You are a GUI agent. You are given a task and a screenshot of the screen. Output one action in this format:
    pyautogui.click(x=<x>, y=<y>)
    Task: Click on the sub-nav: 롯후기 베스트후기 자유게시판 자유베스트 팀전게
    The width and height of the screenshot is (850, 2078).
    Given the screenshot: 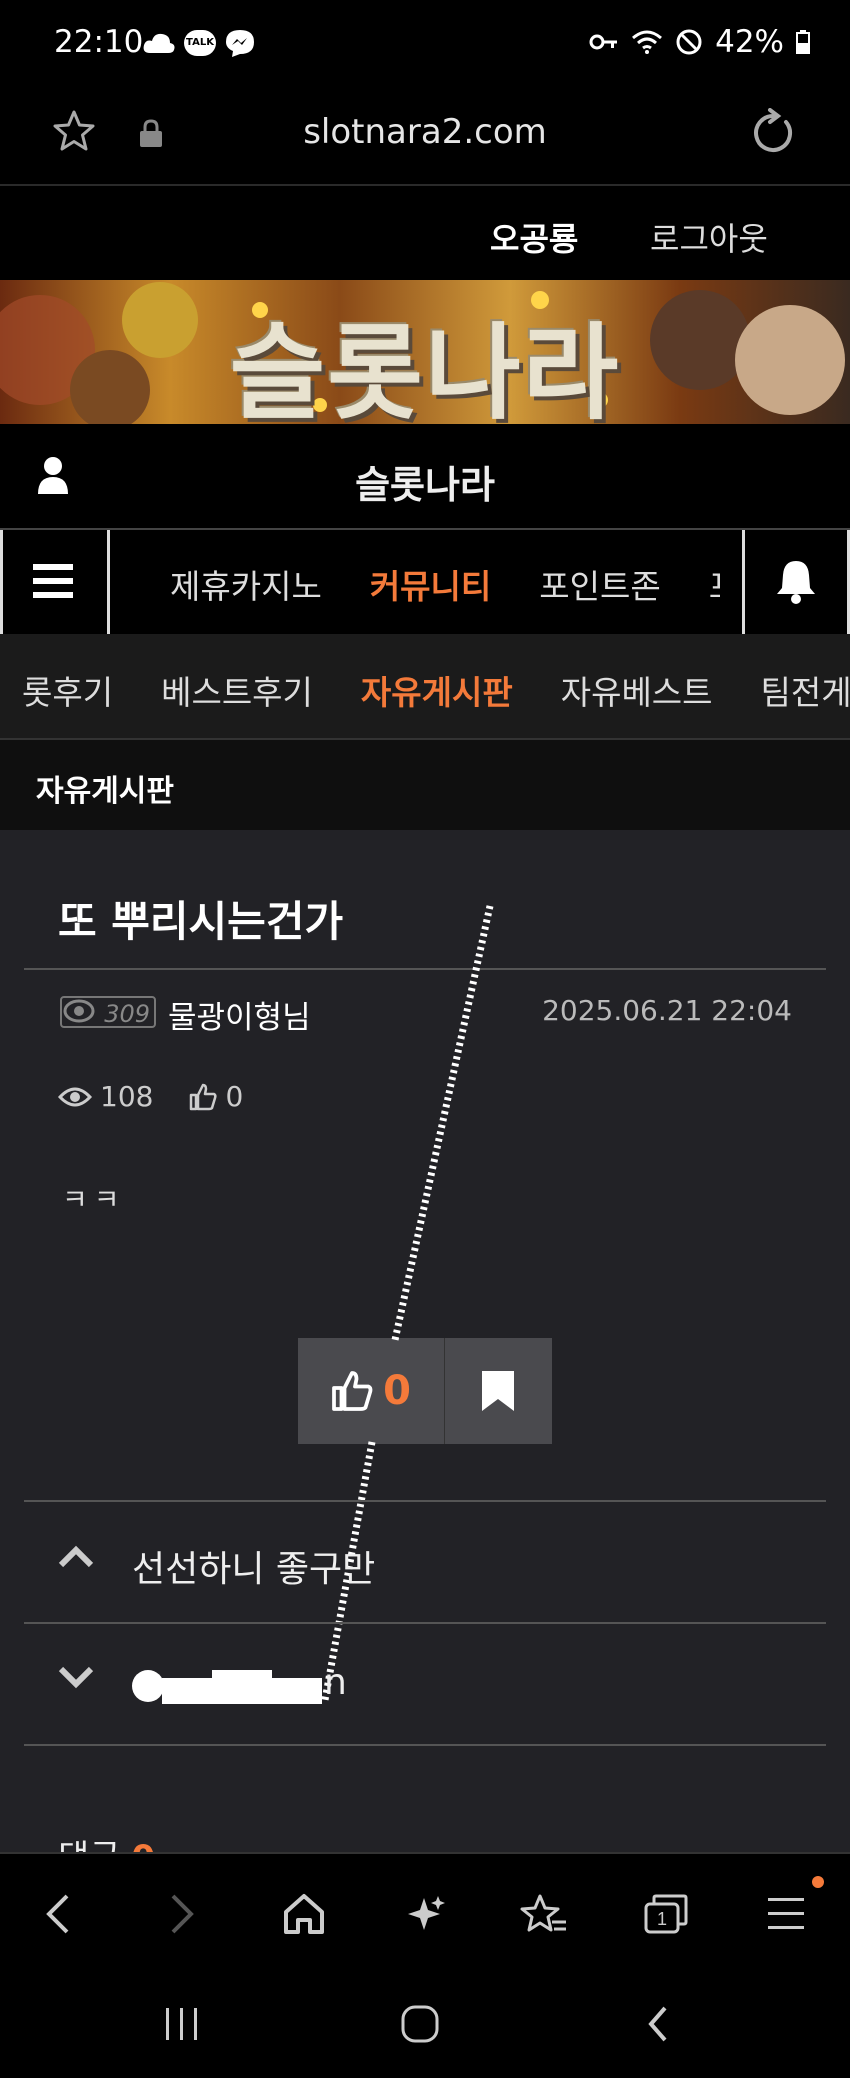 What is the action you would take?
    pyautogui.click(x=425, y=687)
    